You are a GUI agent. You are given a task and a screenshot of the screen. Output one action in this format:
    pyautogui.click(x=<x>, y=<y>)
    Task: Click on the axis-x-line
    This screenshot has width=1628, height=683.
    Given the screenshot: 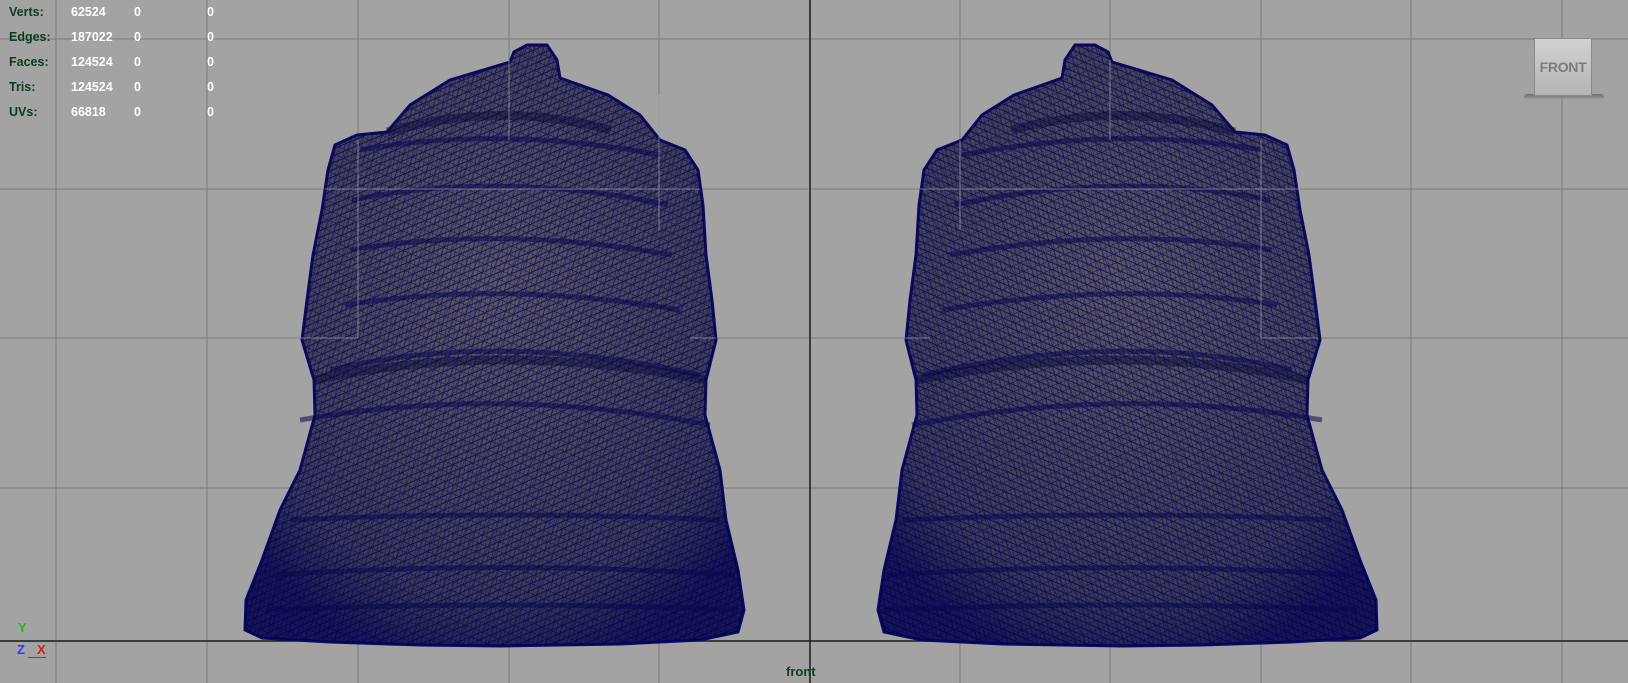 What is the action you would take?
    pyautogui.click(x=37, y=657)
    